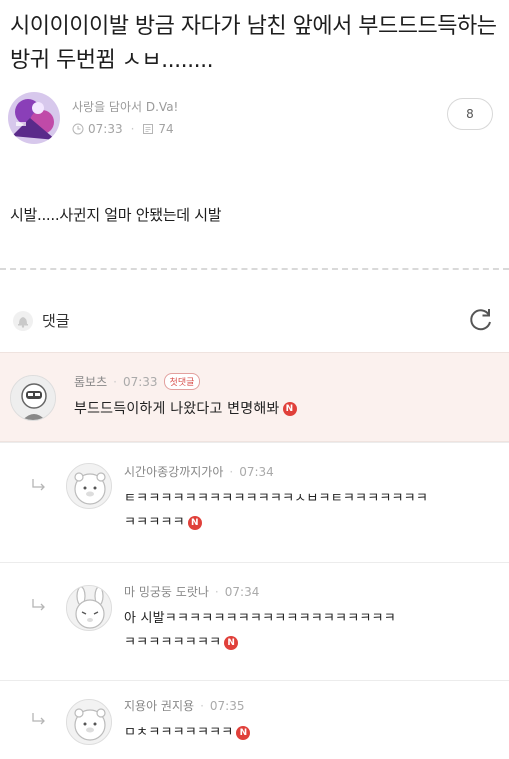 Image resolution: width=509 pixels, height=759 pixels. I want to click on first-comment-badge: 첫댓글, so click(182, 381).